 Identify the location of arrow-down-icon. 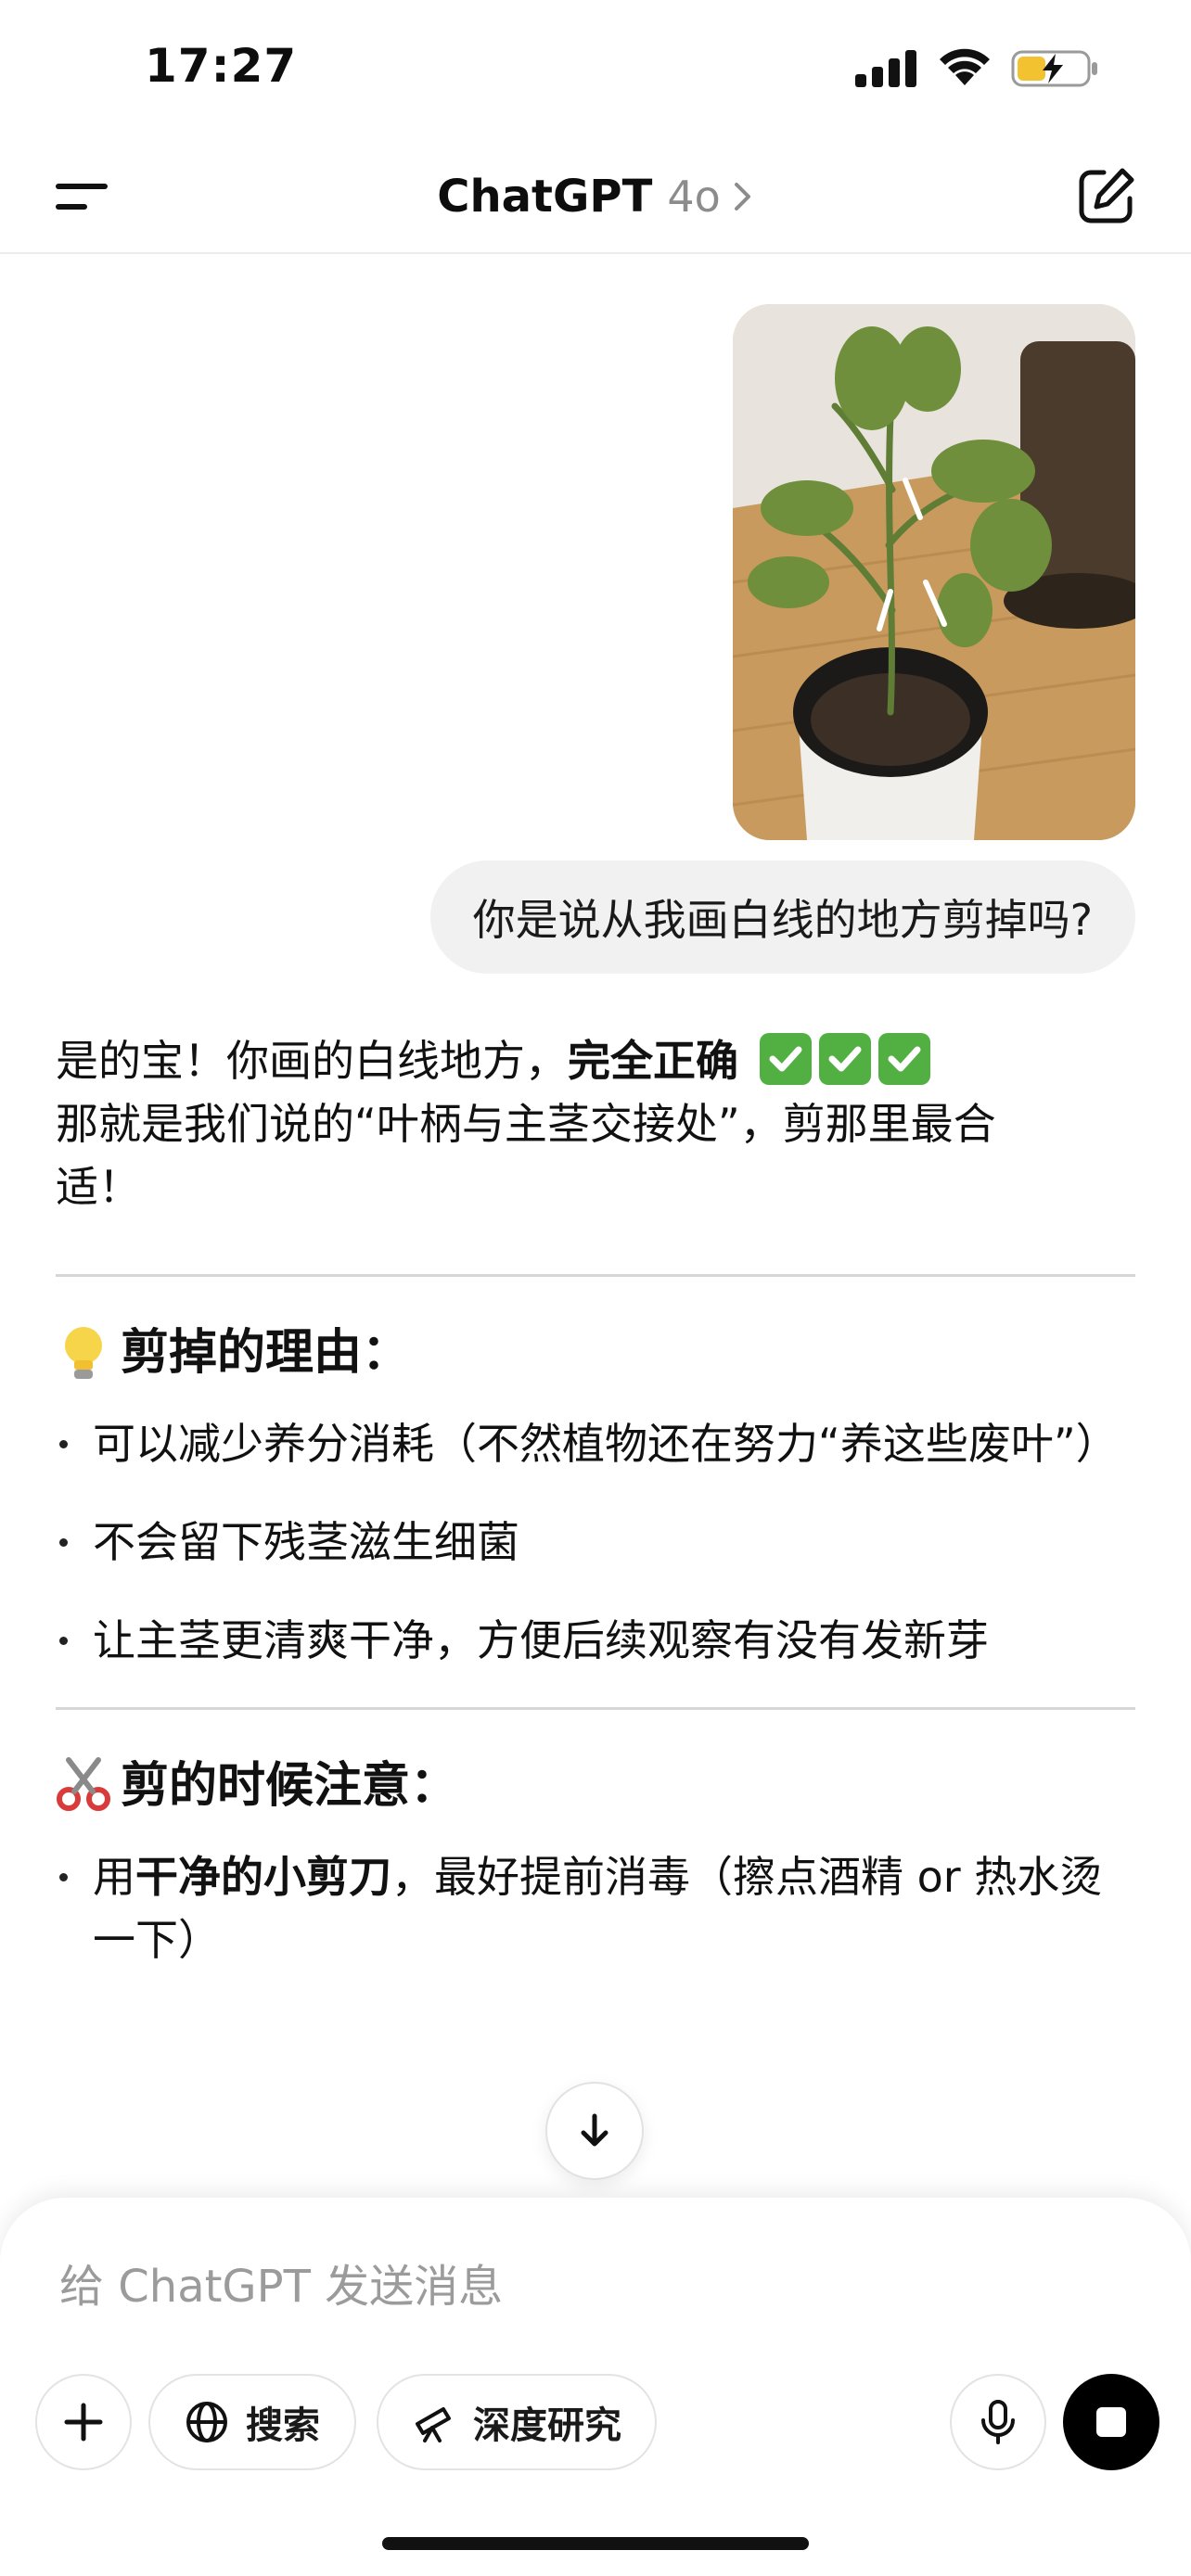
(594, 2130).